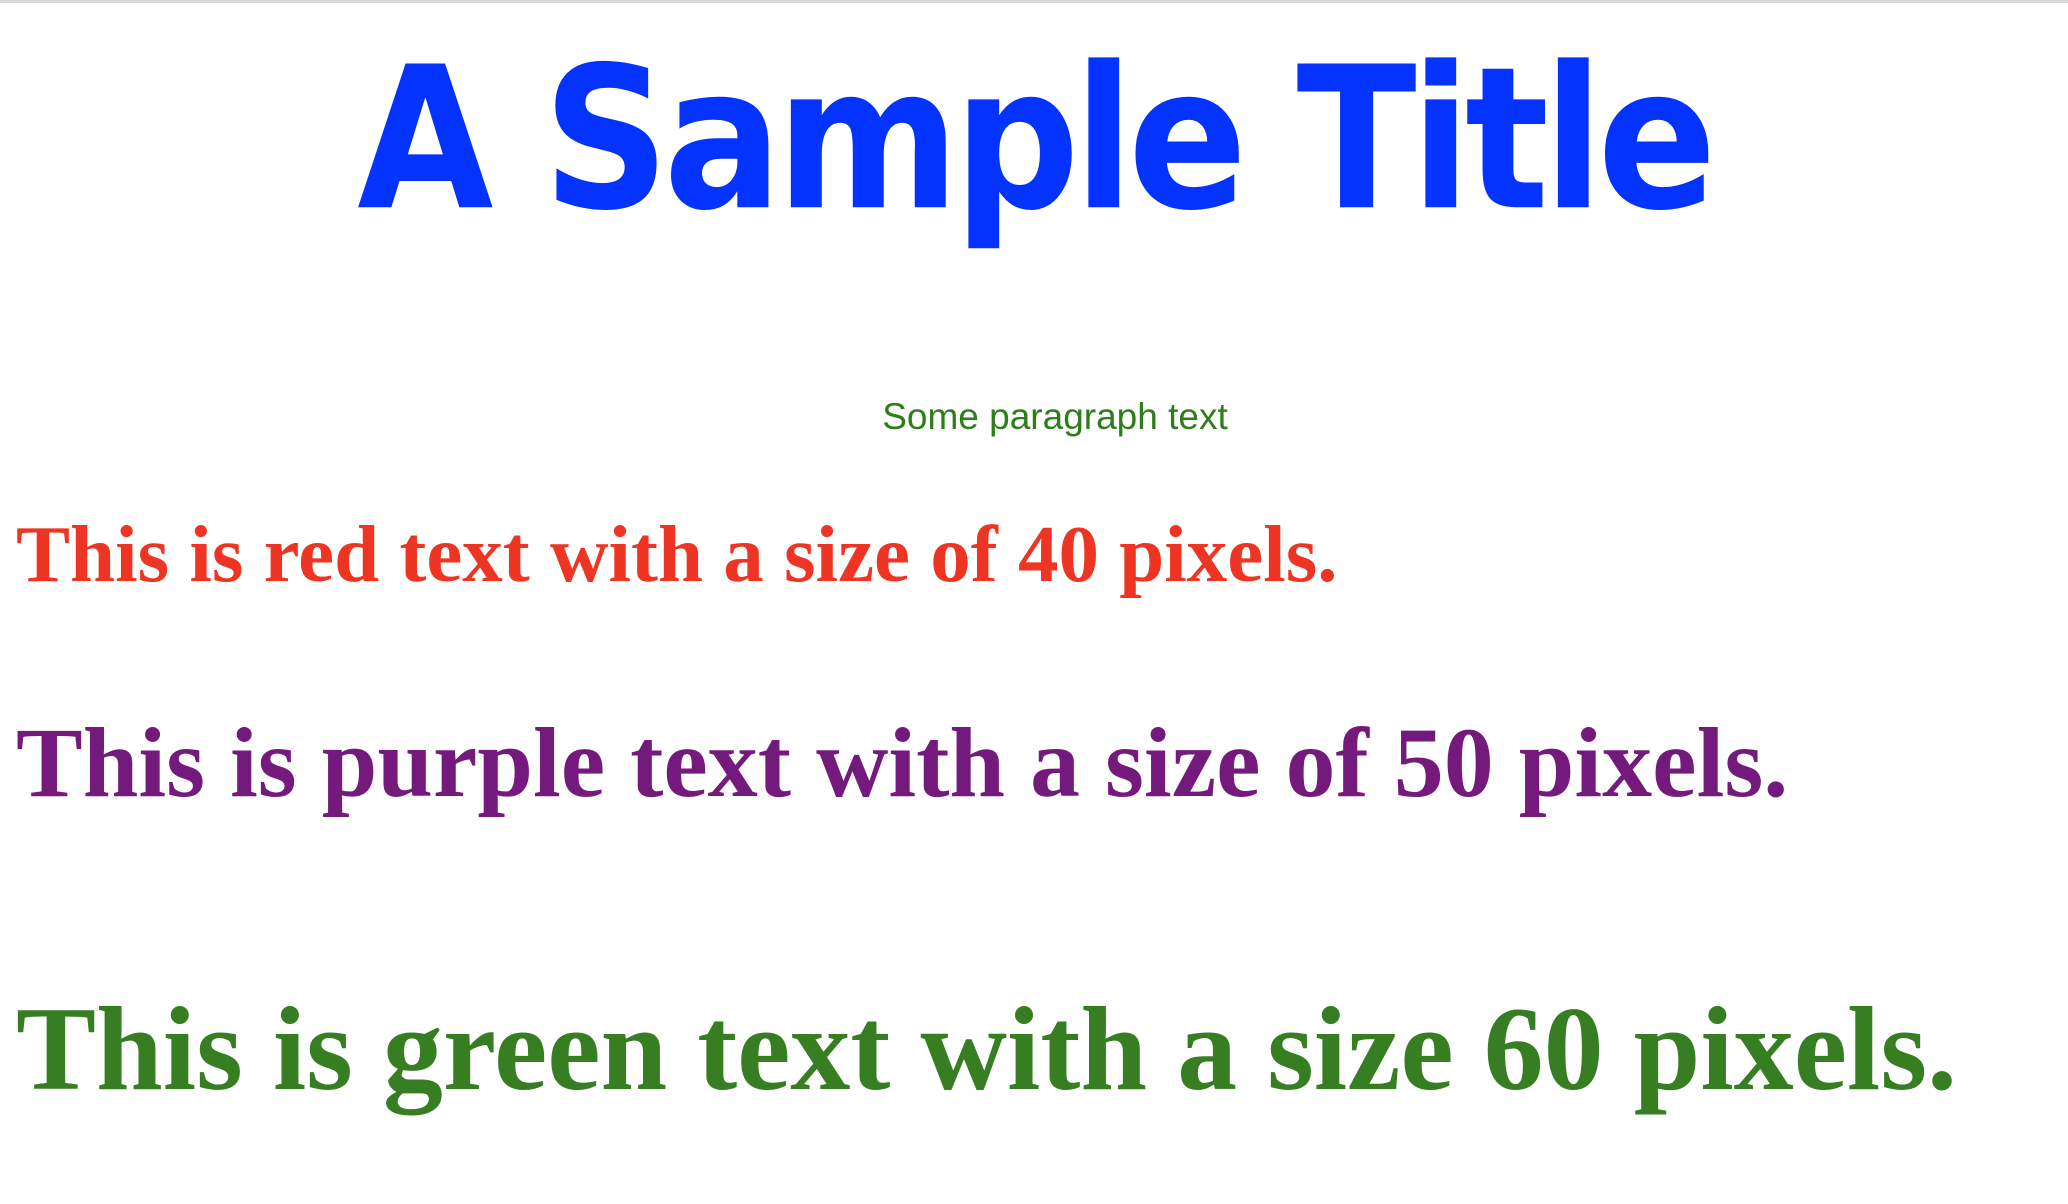 The width and height of the screenshot is (2068, 1204). I want to click on top-border, so click(1034, 1).